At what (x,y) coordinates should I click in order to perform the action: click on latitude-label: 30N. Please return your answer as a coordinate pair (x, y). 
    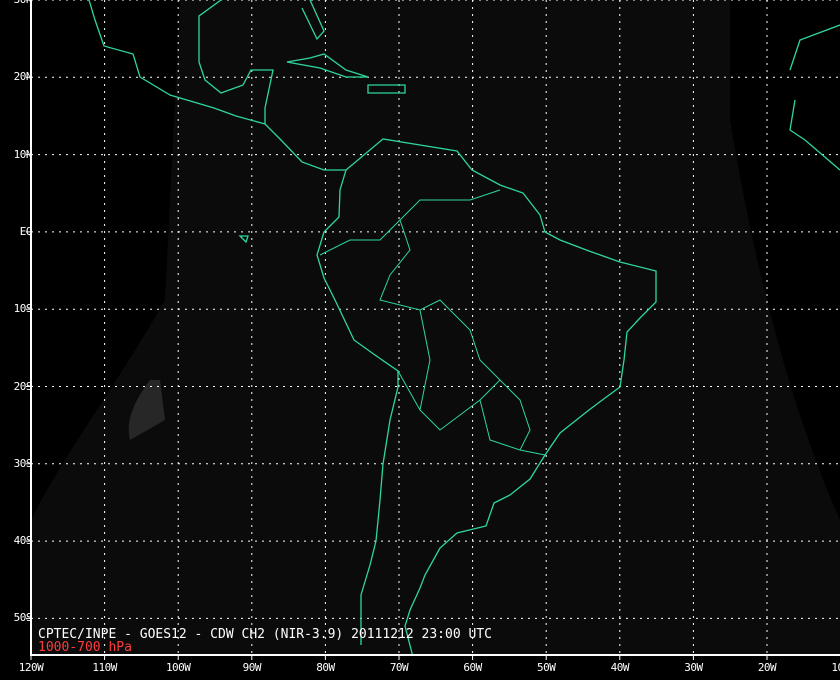
    Looking at the image, I should click on (23, 3).